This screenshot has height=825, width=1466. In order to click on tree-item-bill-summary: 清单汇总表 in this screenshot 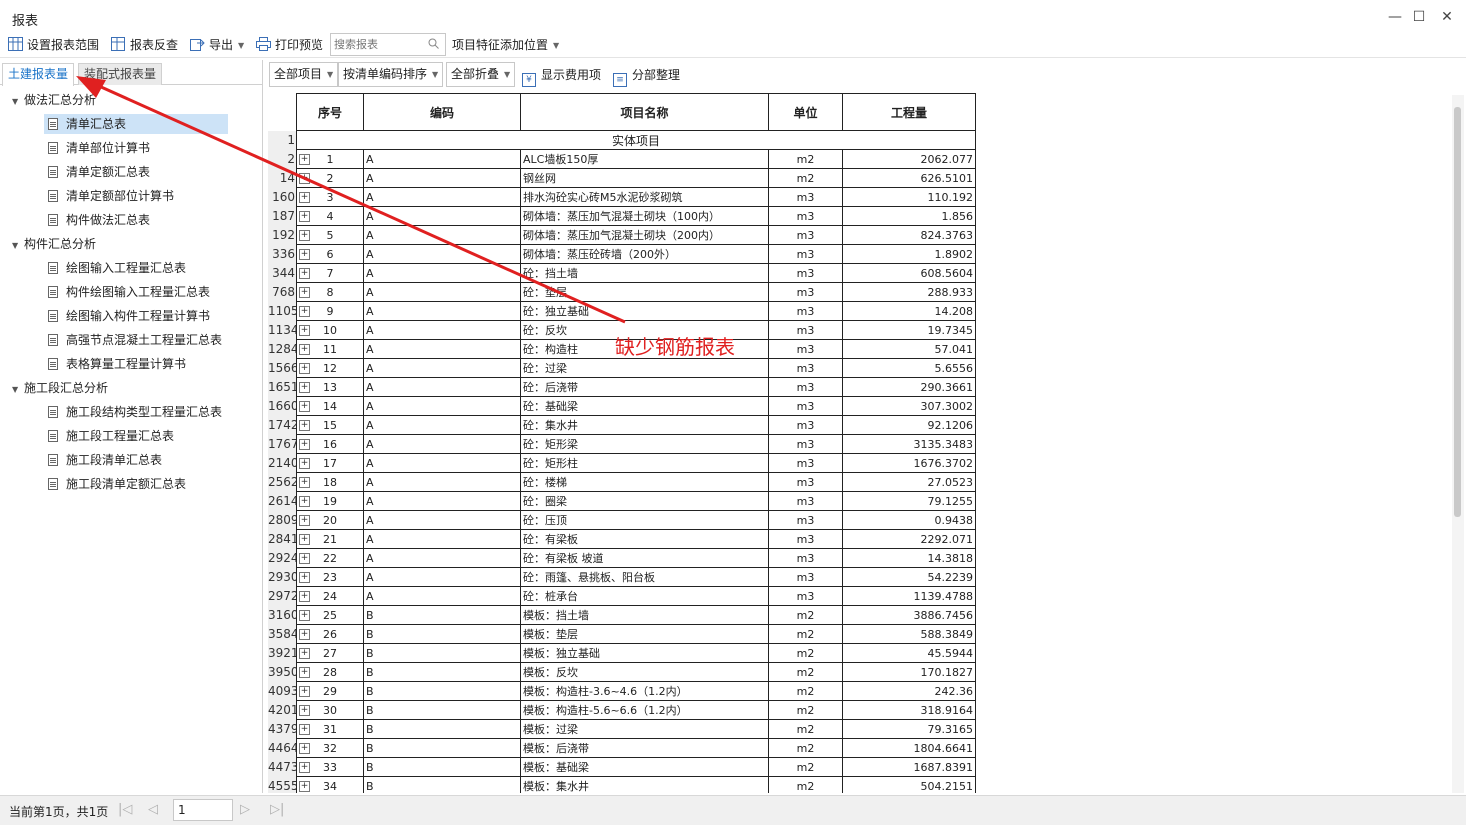, I will do `click(136, 124)`.